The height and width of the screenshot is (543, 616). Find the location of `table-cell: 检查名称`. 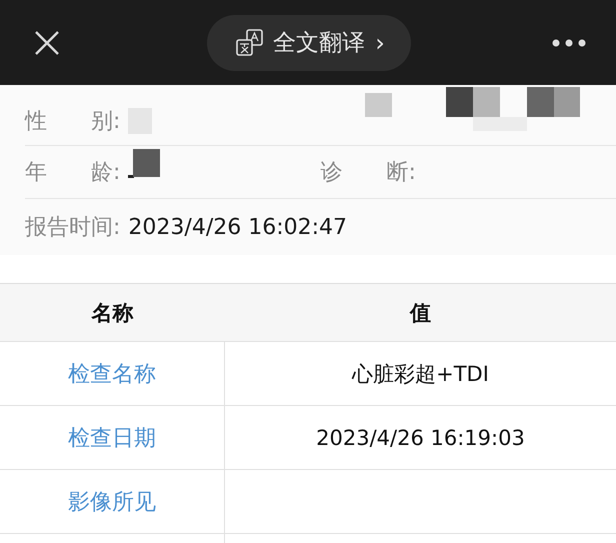

table-cell: 检查名称 is located at coordinates (112, 373).